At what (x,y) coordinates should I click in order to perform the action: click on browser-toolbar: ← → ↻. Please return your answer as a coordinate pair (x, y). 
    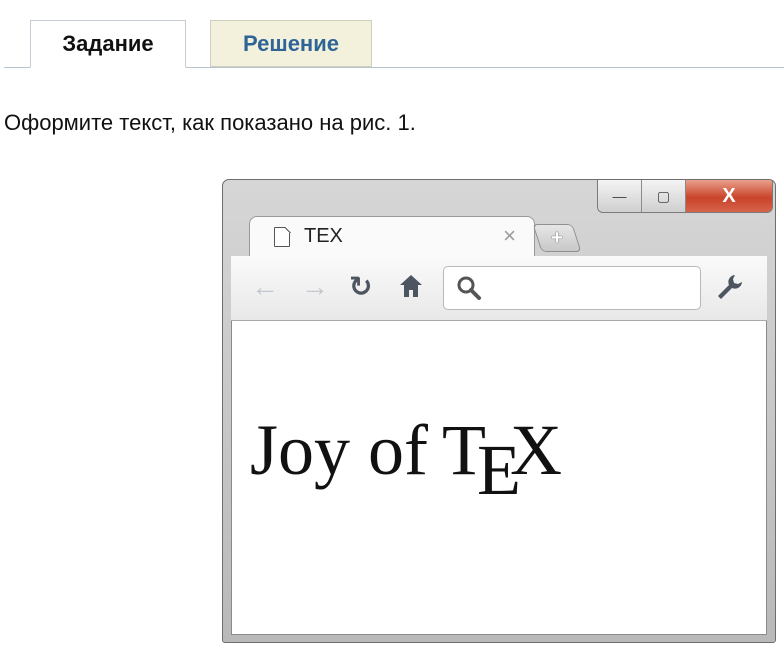
    Looking at the image, I should click on (499, 288).